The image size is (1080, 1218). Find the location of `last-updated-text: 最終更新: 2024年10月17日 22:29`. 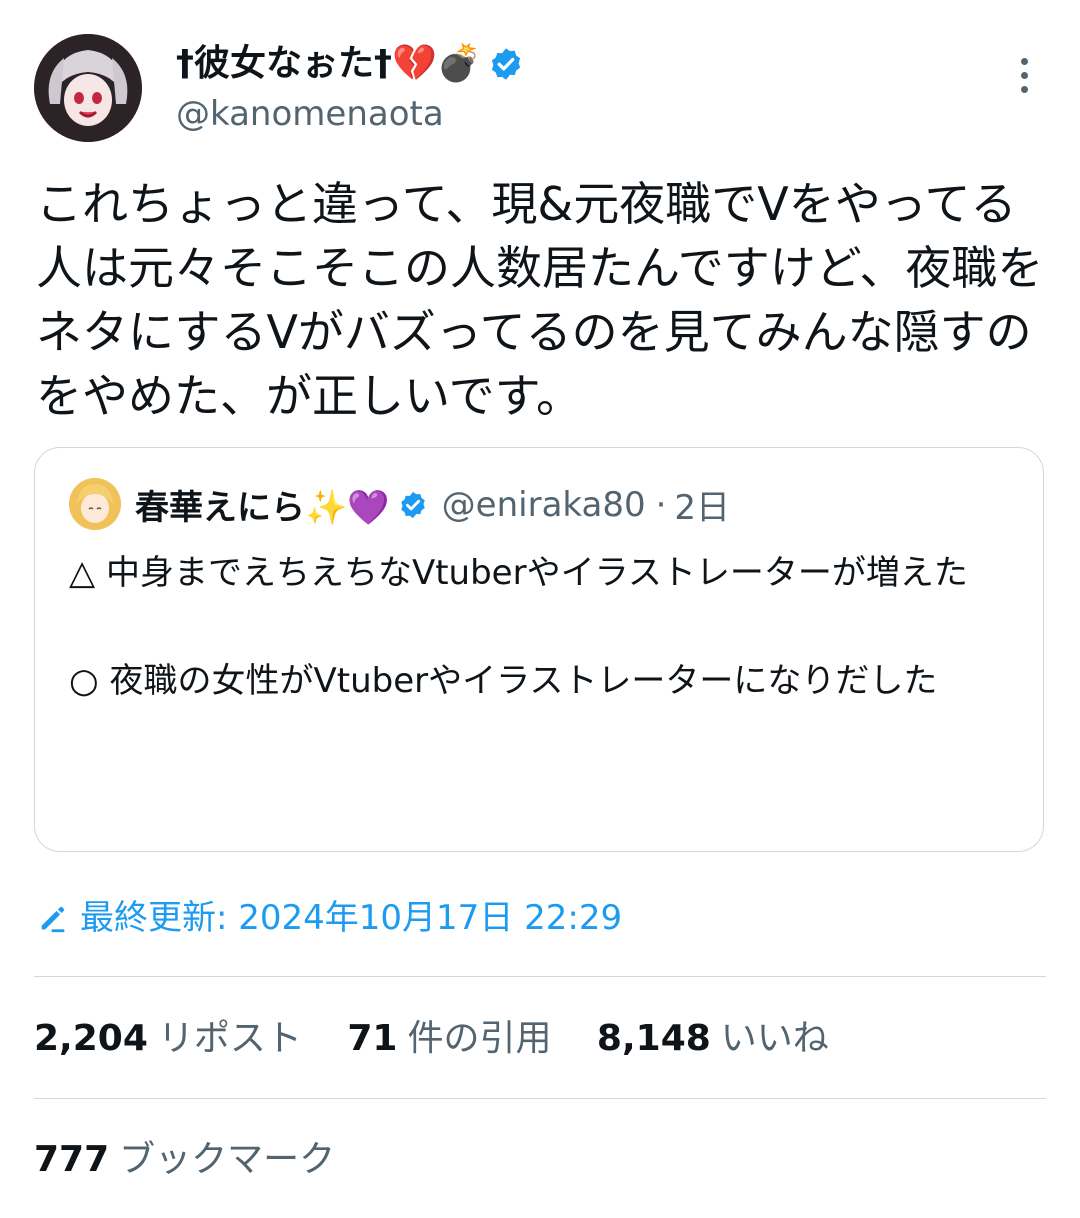

last-updated-text: 最終更新: 2024年10月17日 22:29 is located at coordinates (351, 918).